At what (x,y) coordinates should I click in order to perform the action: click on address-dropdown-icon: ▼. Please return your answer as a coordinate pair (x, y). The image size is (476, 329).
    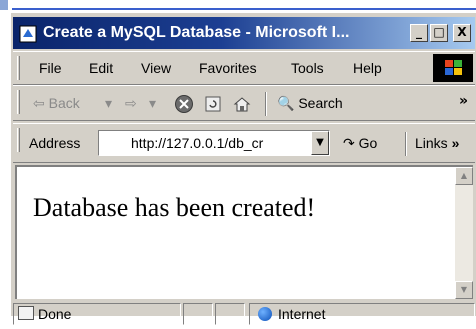
    Looking at the image, I should click on (320, 143).